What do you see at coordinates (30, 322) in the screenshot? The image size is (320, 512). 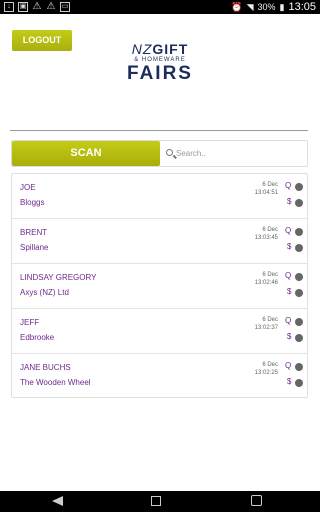 I see `contact-first-name: JEFF` at bounding box center [30, 322].